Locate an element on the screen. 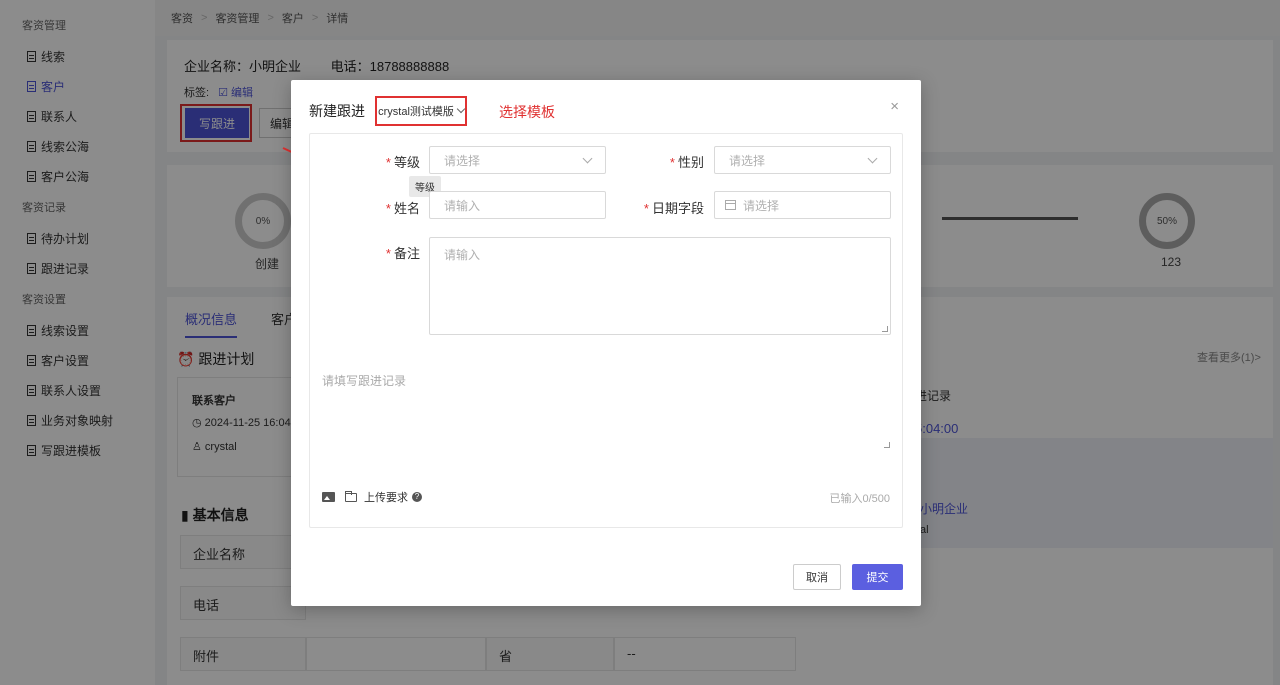  note-label: * 备注 is located at coordinates (395, 252).